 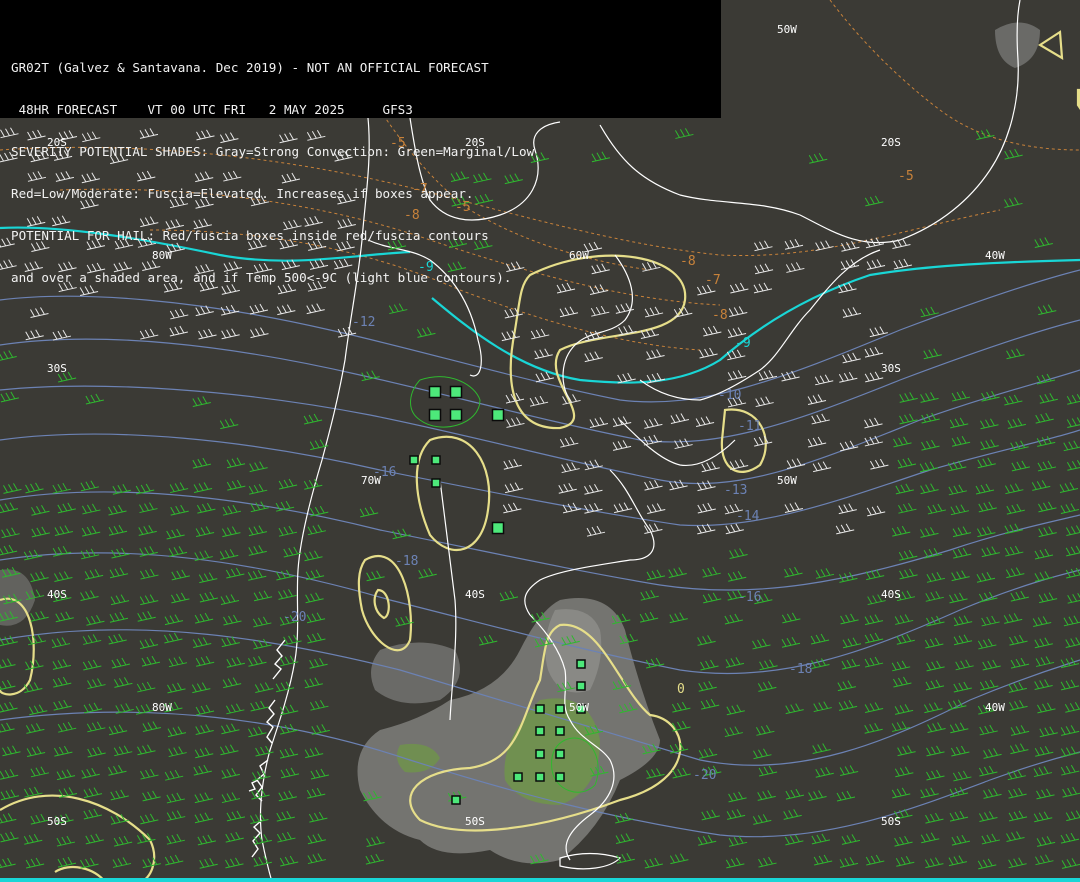 What do you see at coordinates (540, 880) in the screenshot?
I see `bottom-border` at bounding box center [540, 880].